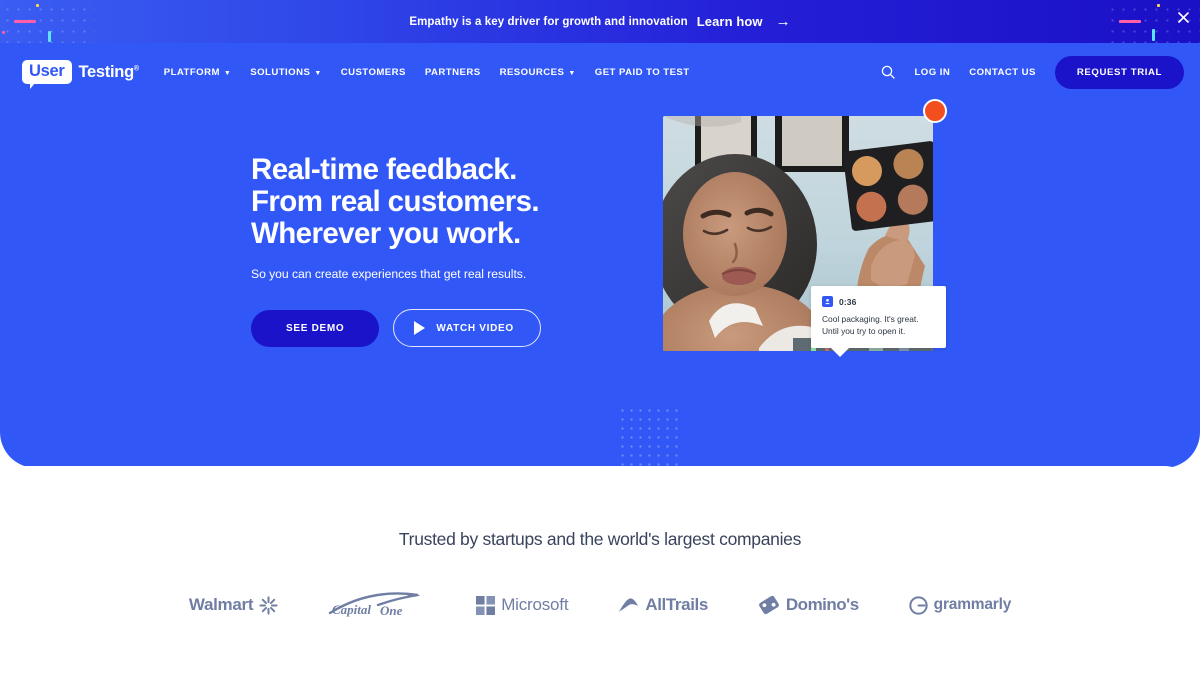 The image size is (1200, 675). What do you see at coordinates (730, 21) in the screenshot?
I see `banner-learn-how-link: Learn how` at bounding box center [730, 21].